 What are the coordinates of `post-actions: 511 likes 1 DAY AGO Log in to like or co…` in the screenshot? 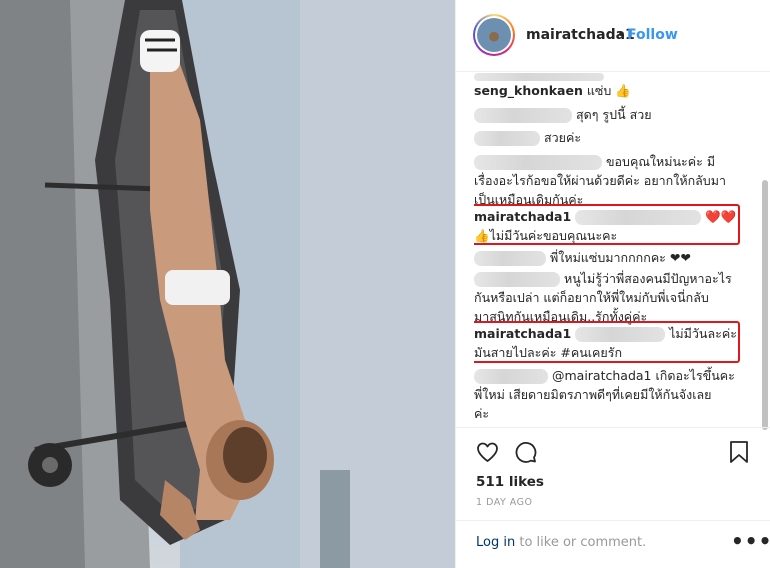 It's located at (613, 497).